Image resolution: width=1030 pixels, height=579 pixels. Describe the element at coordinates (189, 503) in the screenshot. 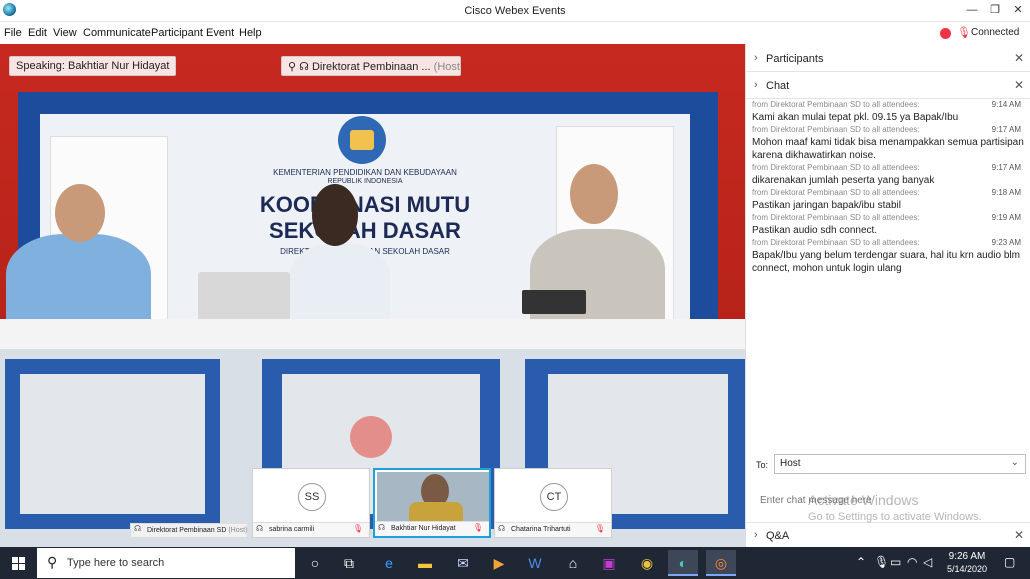

I see `thumbnail-host: ☊ Direktorat Pembinaan SD (Host)` at that location.